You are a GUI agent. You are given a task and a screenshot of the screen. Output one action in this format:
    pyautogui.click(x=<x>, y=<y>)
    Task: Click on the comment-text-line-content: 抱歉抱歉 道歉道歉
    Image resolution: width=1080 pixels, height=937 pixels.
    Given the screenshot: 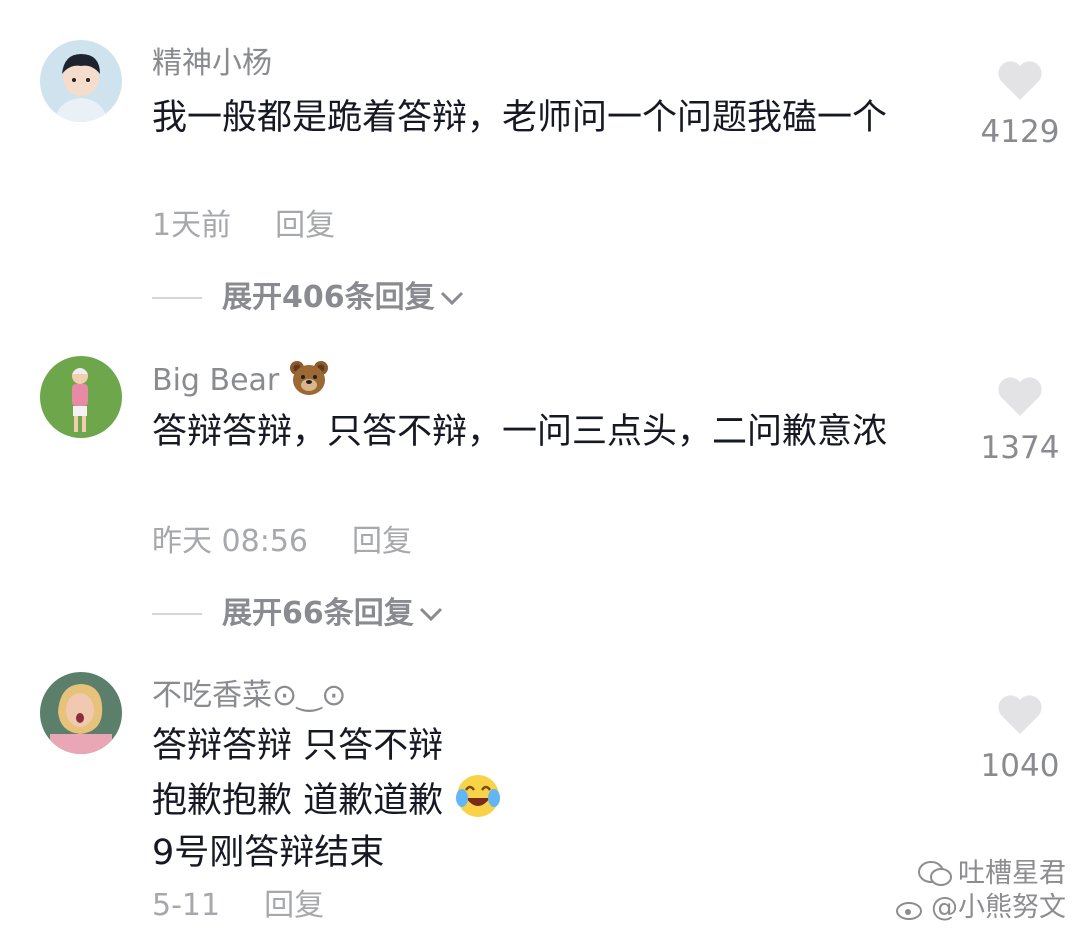 What is the action you would take?
    pyautogui.click(x=298, y=801)
    